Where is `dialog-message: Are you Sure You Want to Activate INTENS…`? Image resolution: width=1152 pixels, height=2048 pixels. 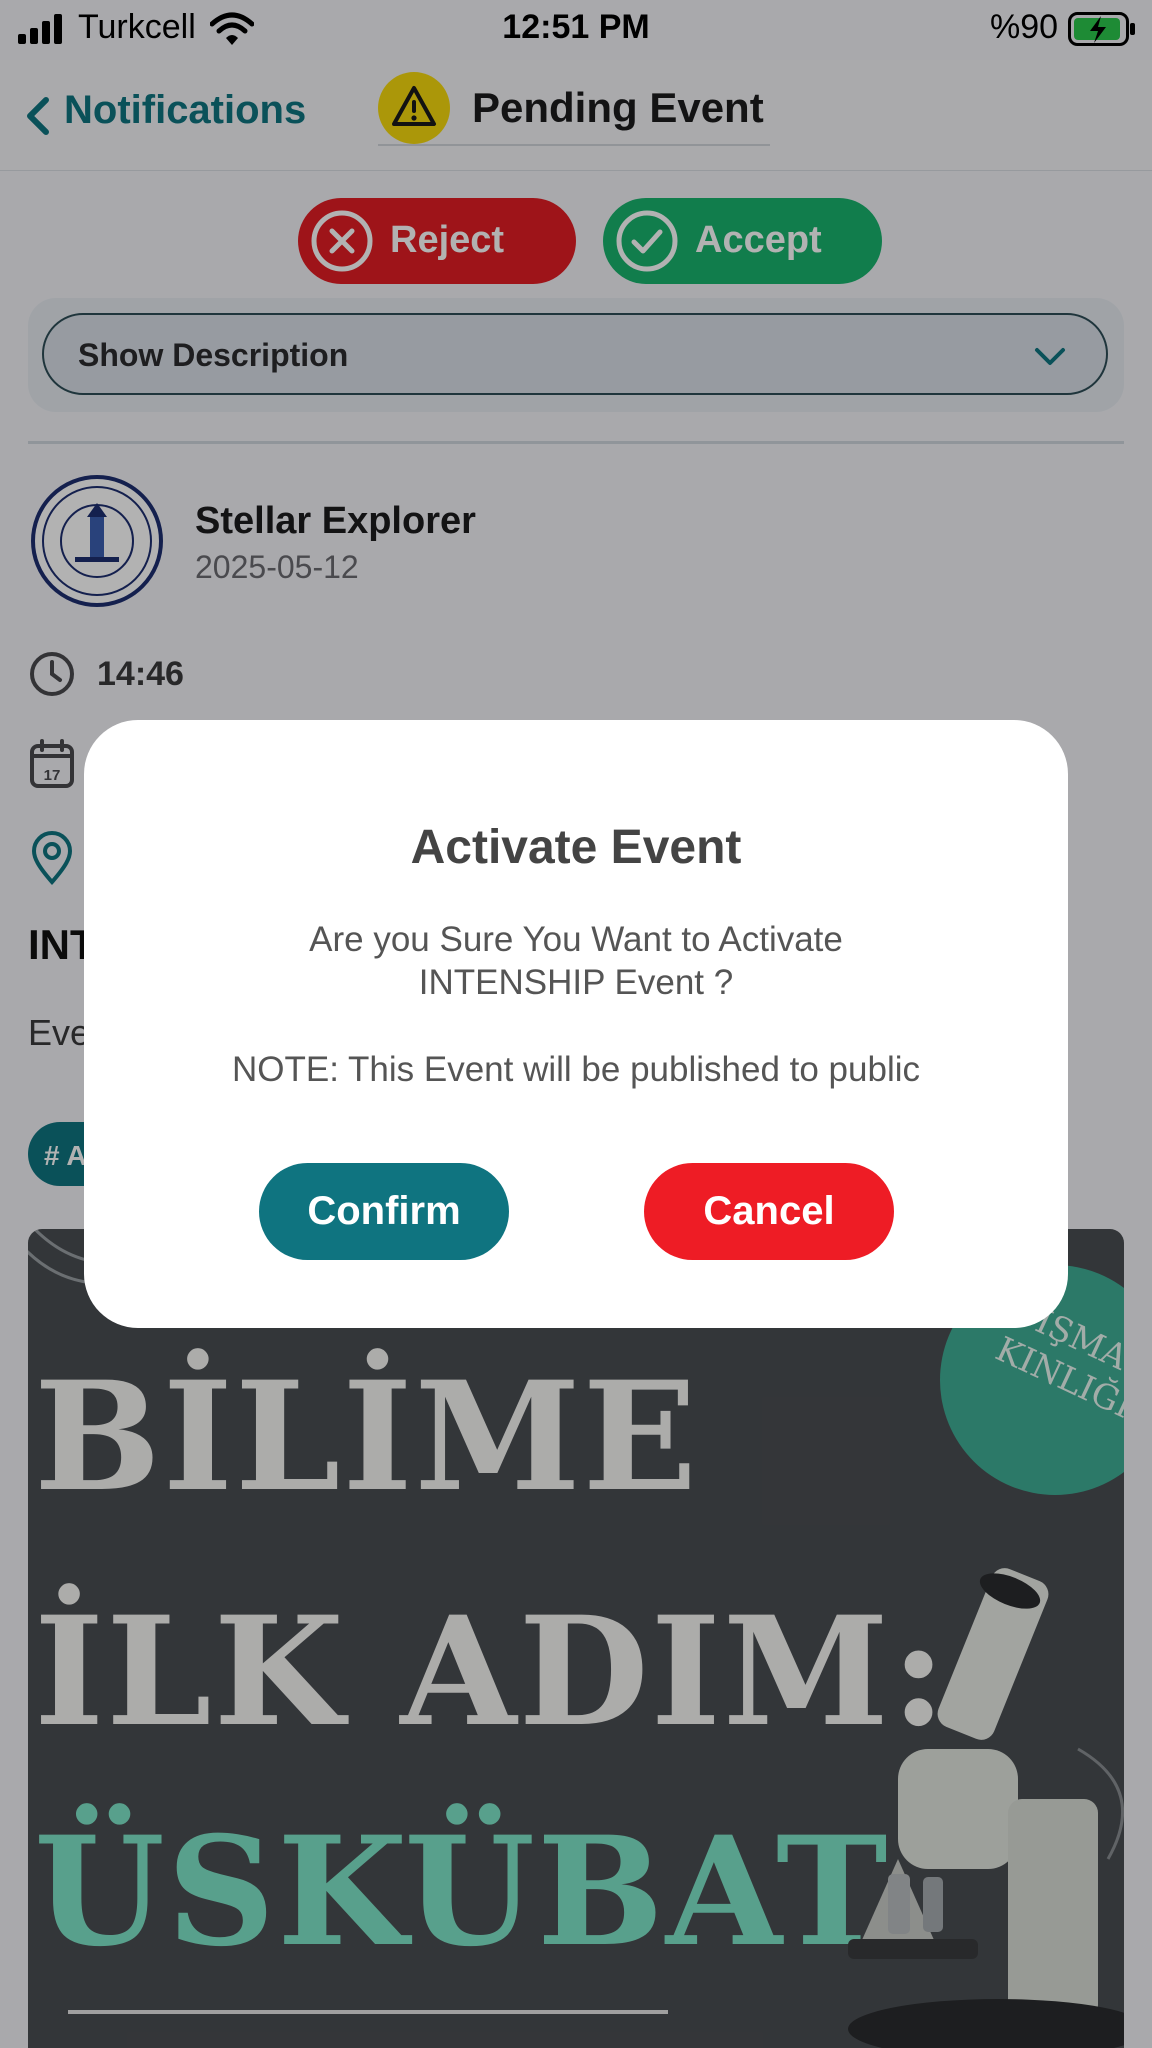
dialog-message: Are you Sure You Want to Activate INTENS… is located at coordinates (576, 961).